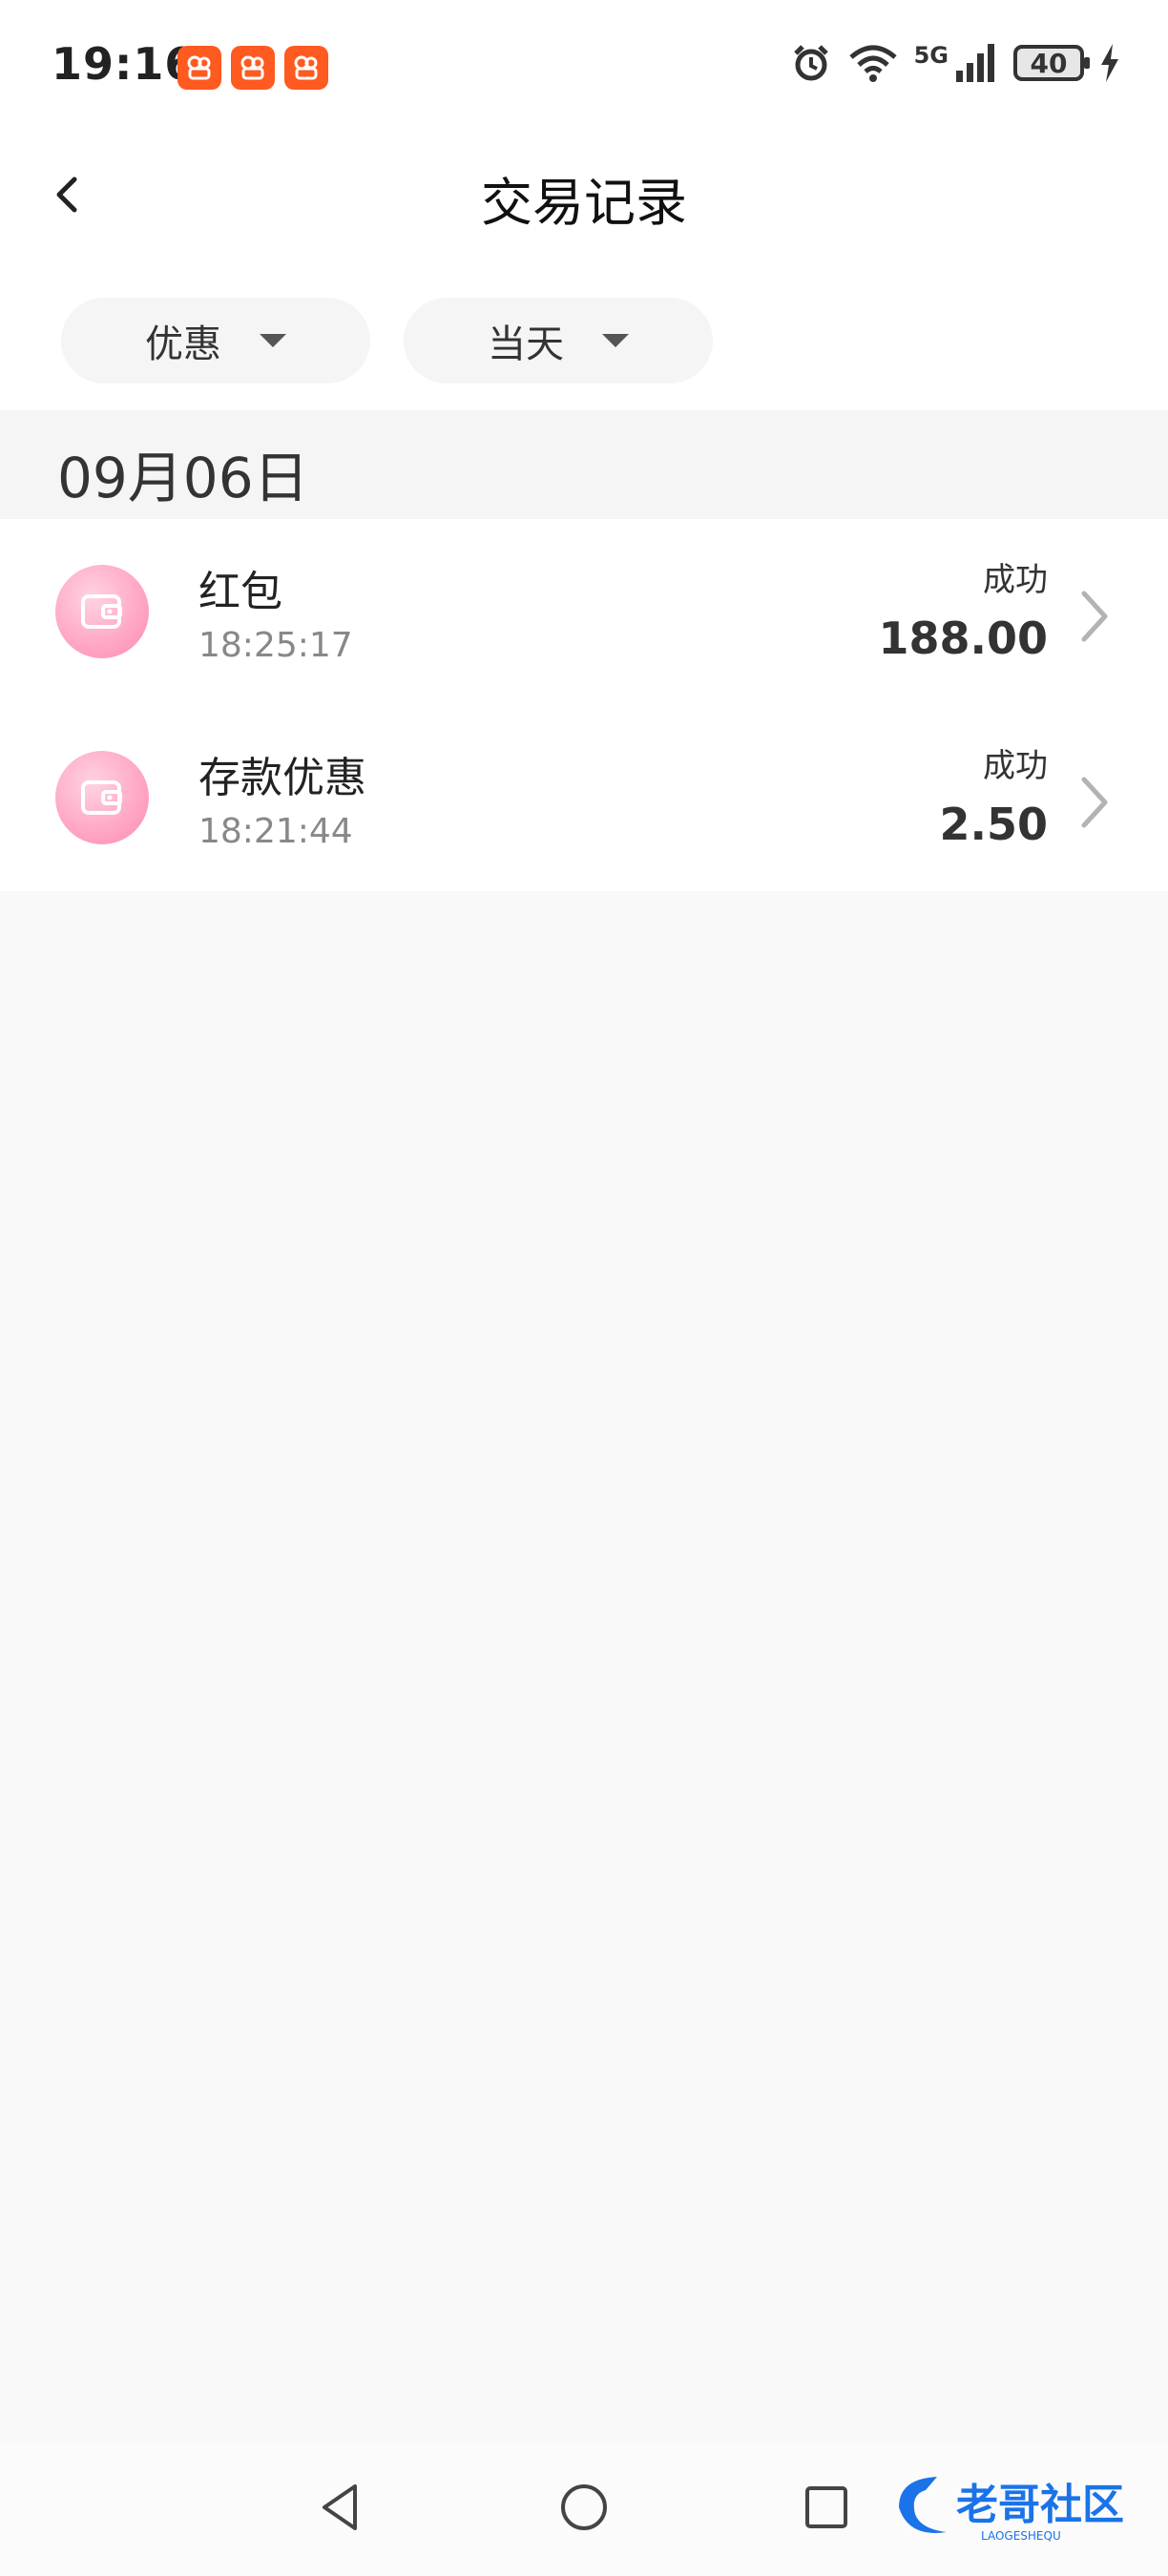  Describe the element at coordinates (1049, 63) in the screenshot. I see `battery-level: 40` at that location.